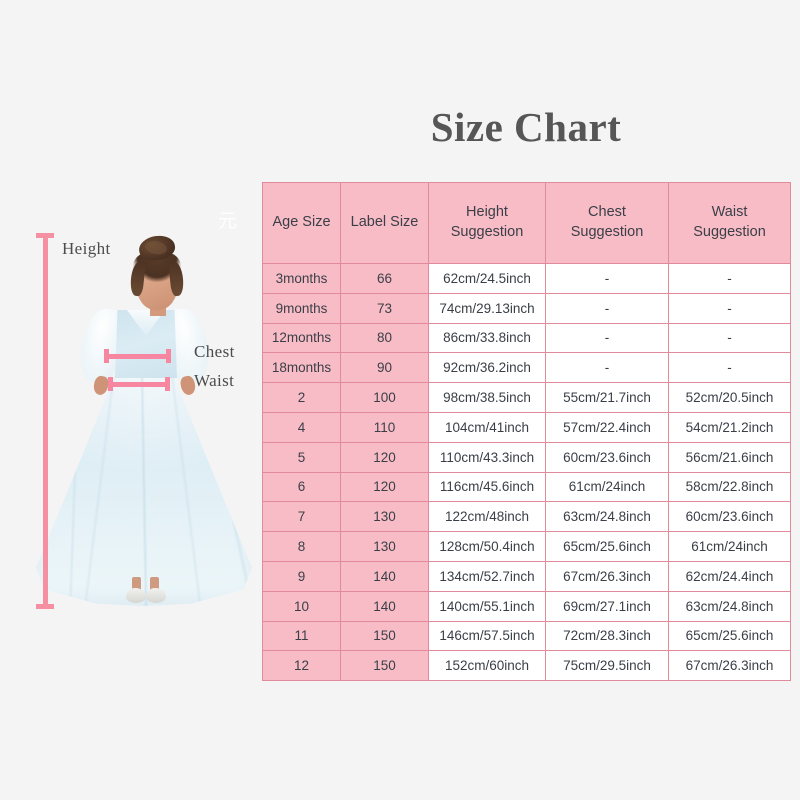 This screenshot has width=800, height=800. What do you see at coordinates (607, 517) in the screenshot?
I see `cell-chest: 63cm/24.8inch` at bounding box center [607, 517].